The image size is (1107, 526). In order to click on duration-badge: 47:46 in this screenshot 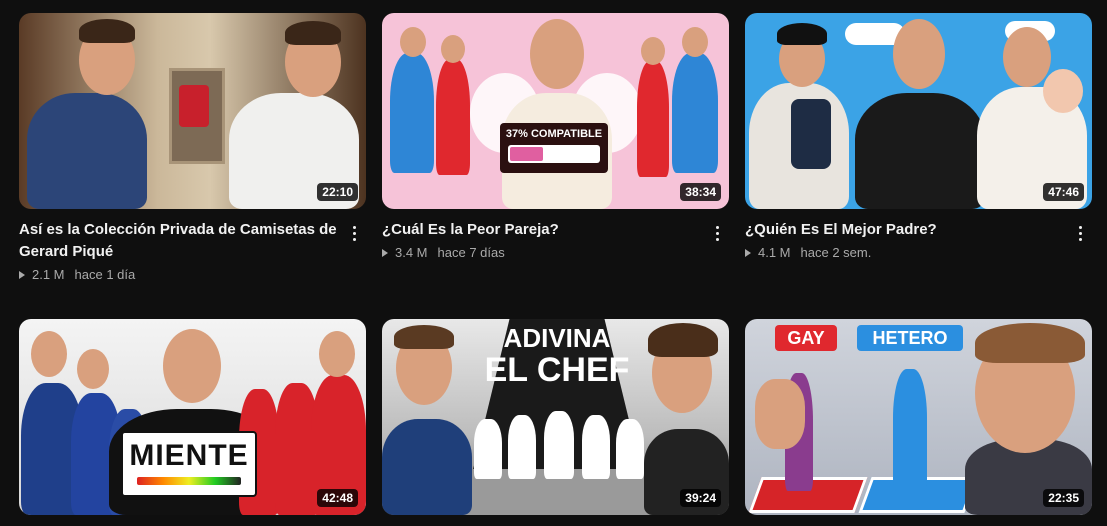, I will do `click(1063, 192)`.